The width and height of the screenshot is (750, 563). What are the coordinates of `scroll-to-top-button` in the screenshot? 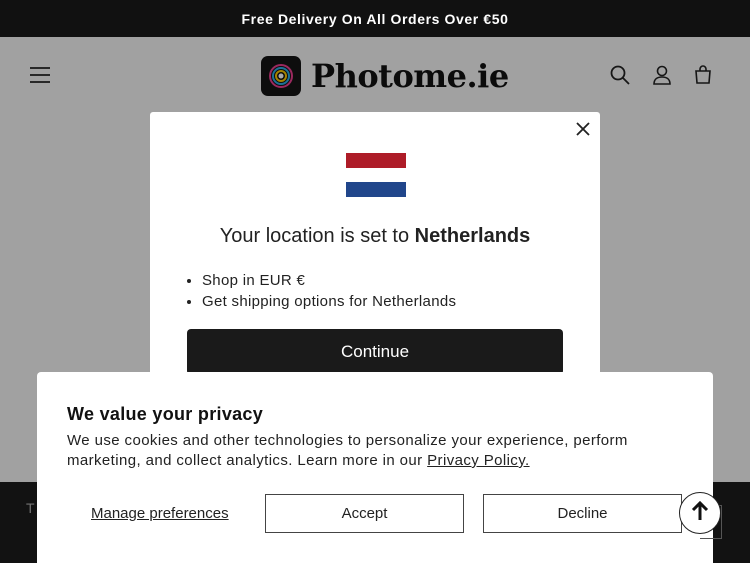 It's located at (700, 513).